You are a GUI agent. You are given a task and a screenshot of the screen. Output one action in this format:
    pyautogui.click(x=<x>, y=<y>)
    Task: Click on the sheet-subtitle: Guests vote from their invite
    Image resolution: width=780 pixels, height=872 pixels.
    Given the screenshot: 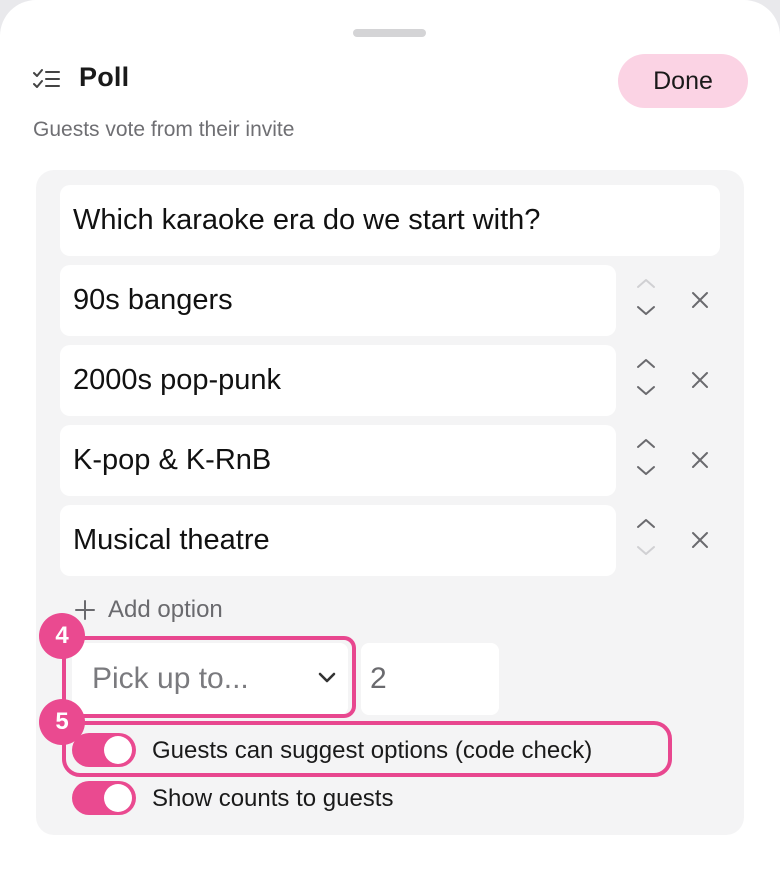 What is the action you would take?
    pyautogui.click(x=164, y=129)
    